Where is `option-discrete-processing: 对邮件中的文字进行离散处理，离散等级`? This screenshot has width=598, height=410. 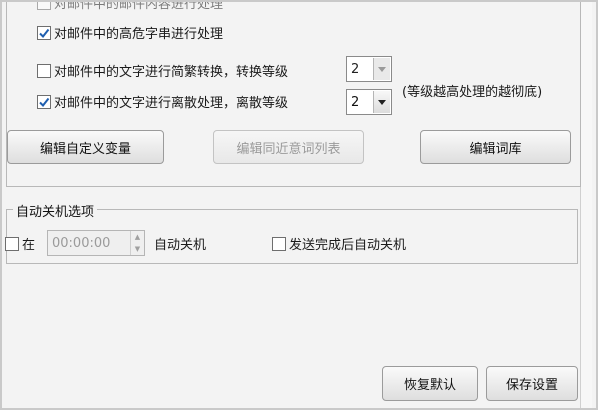 option-discrete-processing: 对邮件中的文字进行离散处理，离散等级 is located at coordinates (162, 101).